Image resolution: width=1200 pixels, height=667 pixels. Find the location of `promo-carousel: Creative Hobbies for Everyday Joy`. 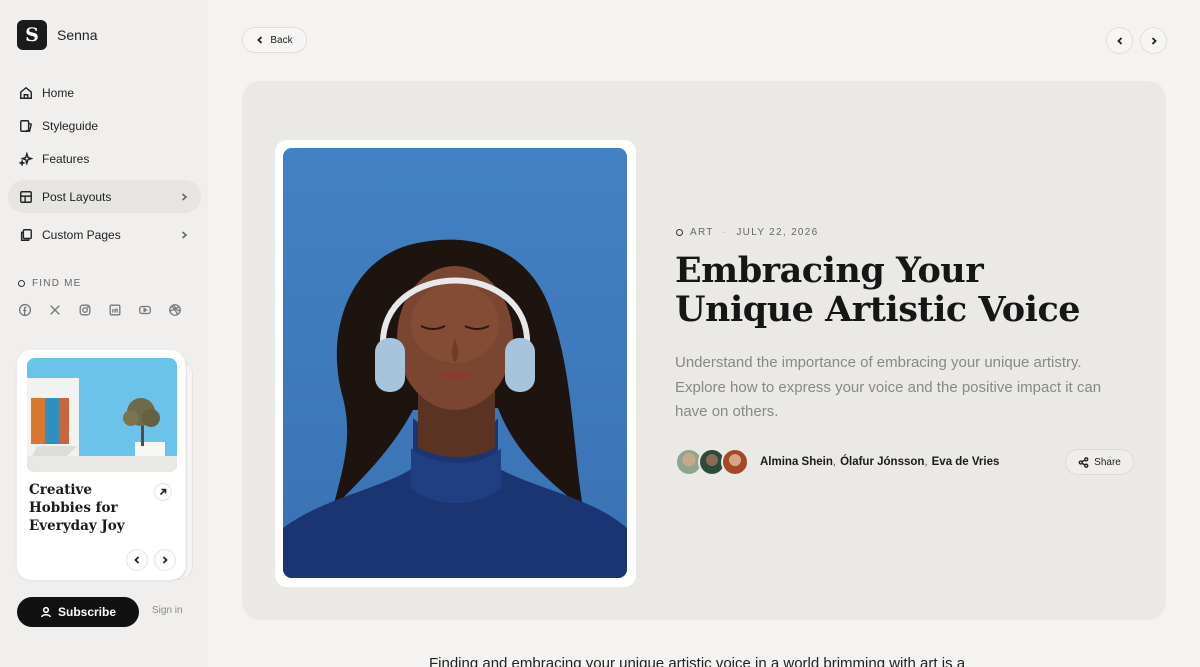

promo-carousel: Creative Hobbies for Everyday Joy is located at coordinates (105, 465).